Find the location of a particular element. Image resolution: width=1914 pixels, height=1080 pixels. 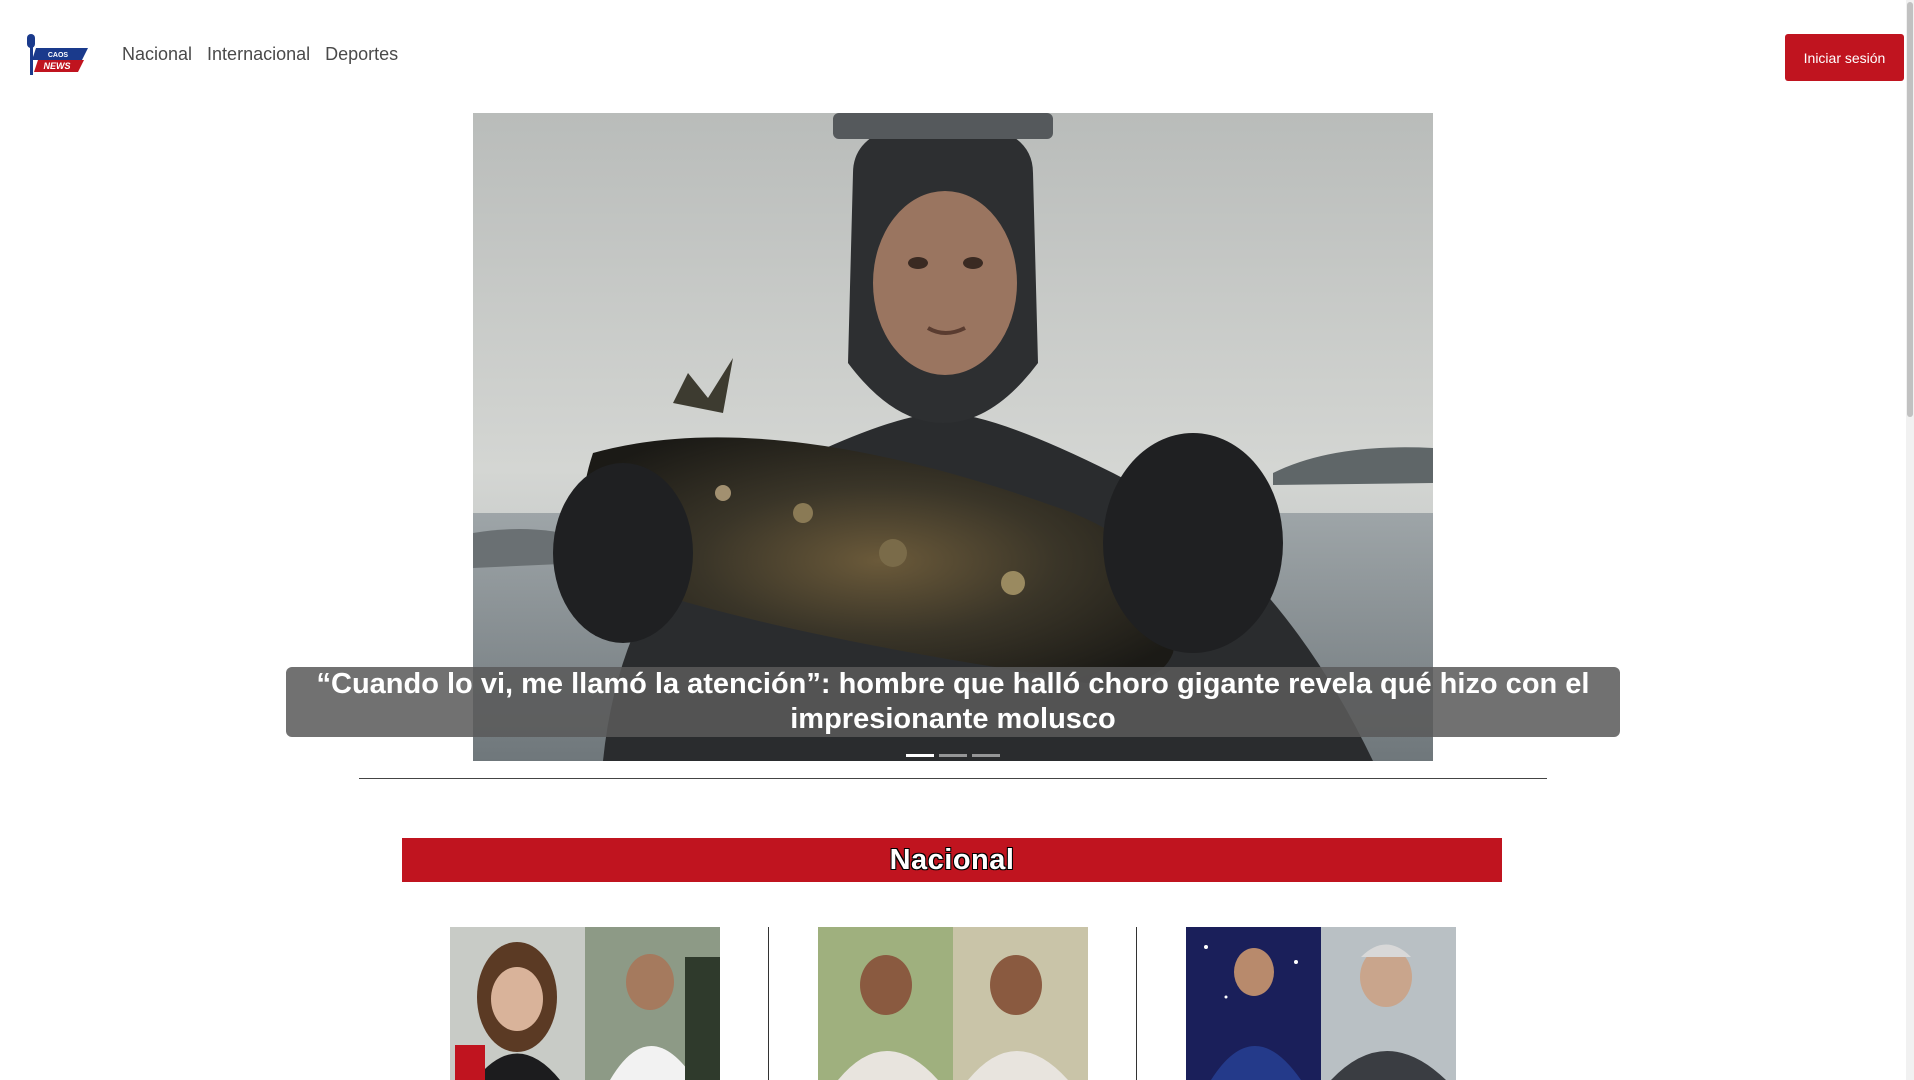

young-woman-interview-and-young-man-photo is located at coordinates (585, 1003).